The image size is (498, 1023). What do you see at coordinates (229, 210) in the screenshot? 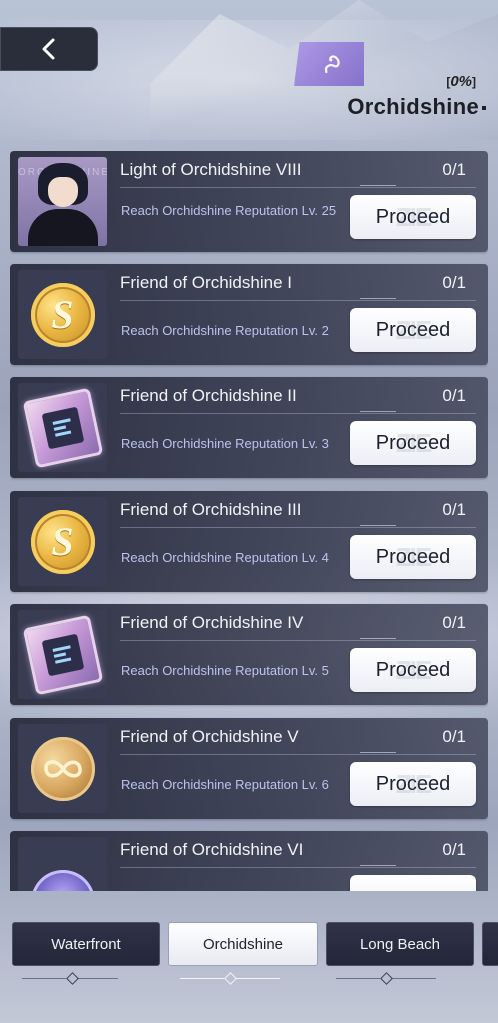
I see `task-description: Reach Orchidshine Reputation Lv. 25` at bounding box center [229, 210].